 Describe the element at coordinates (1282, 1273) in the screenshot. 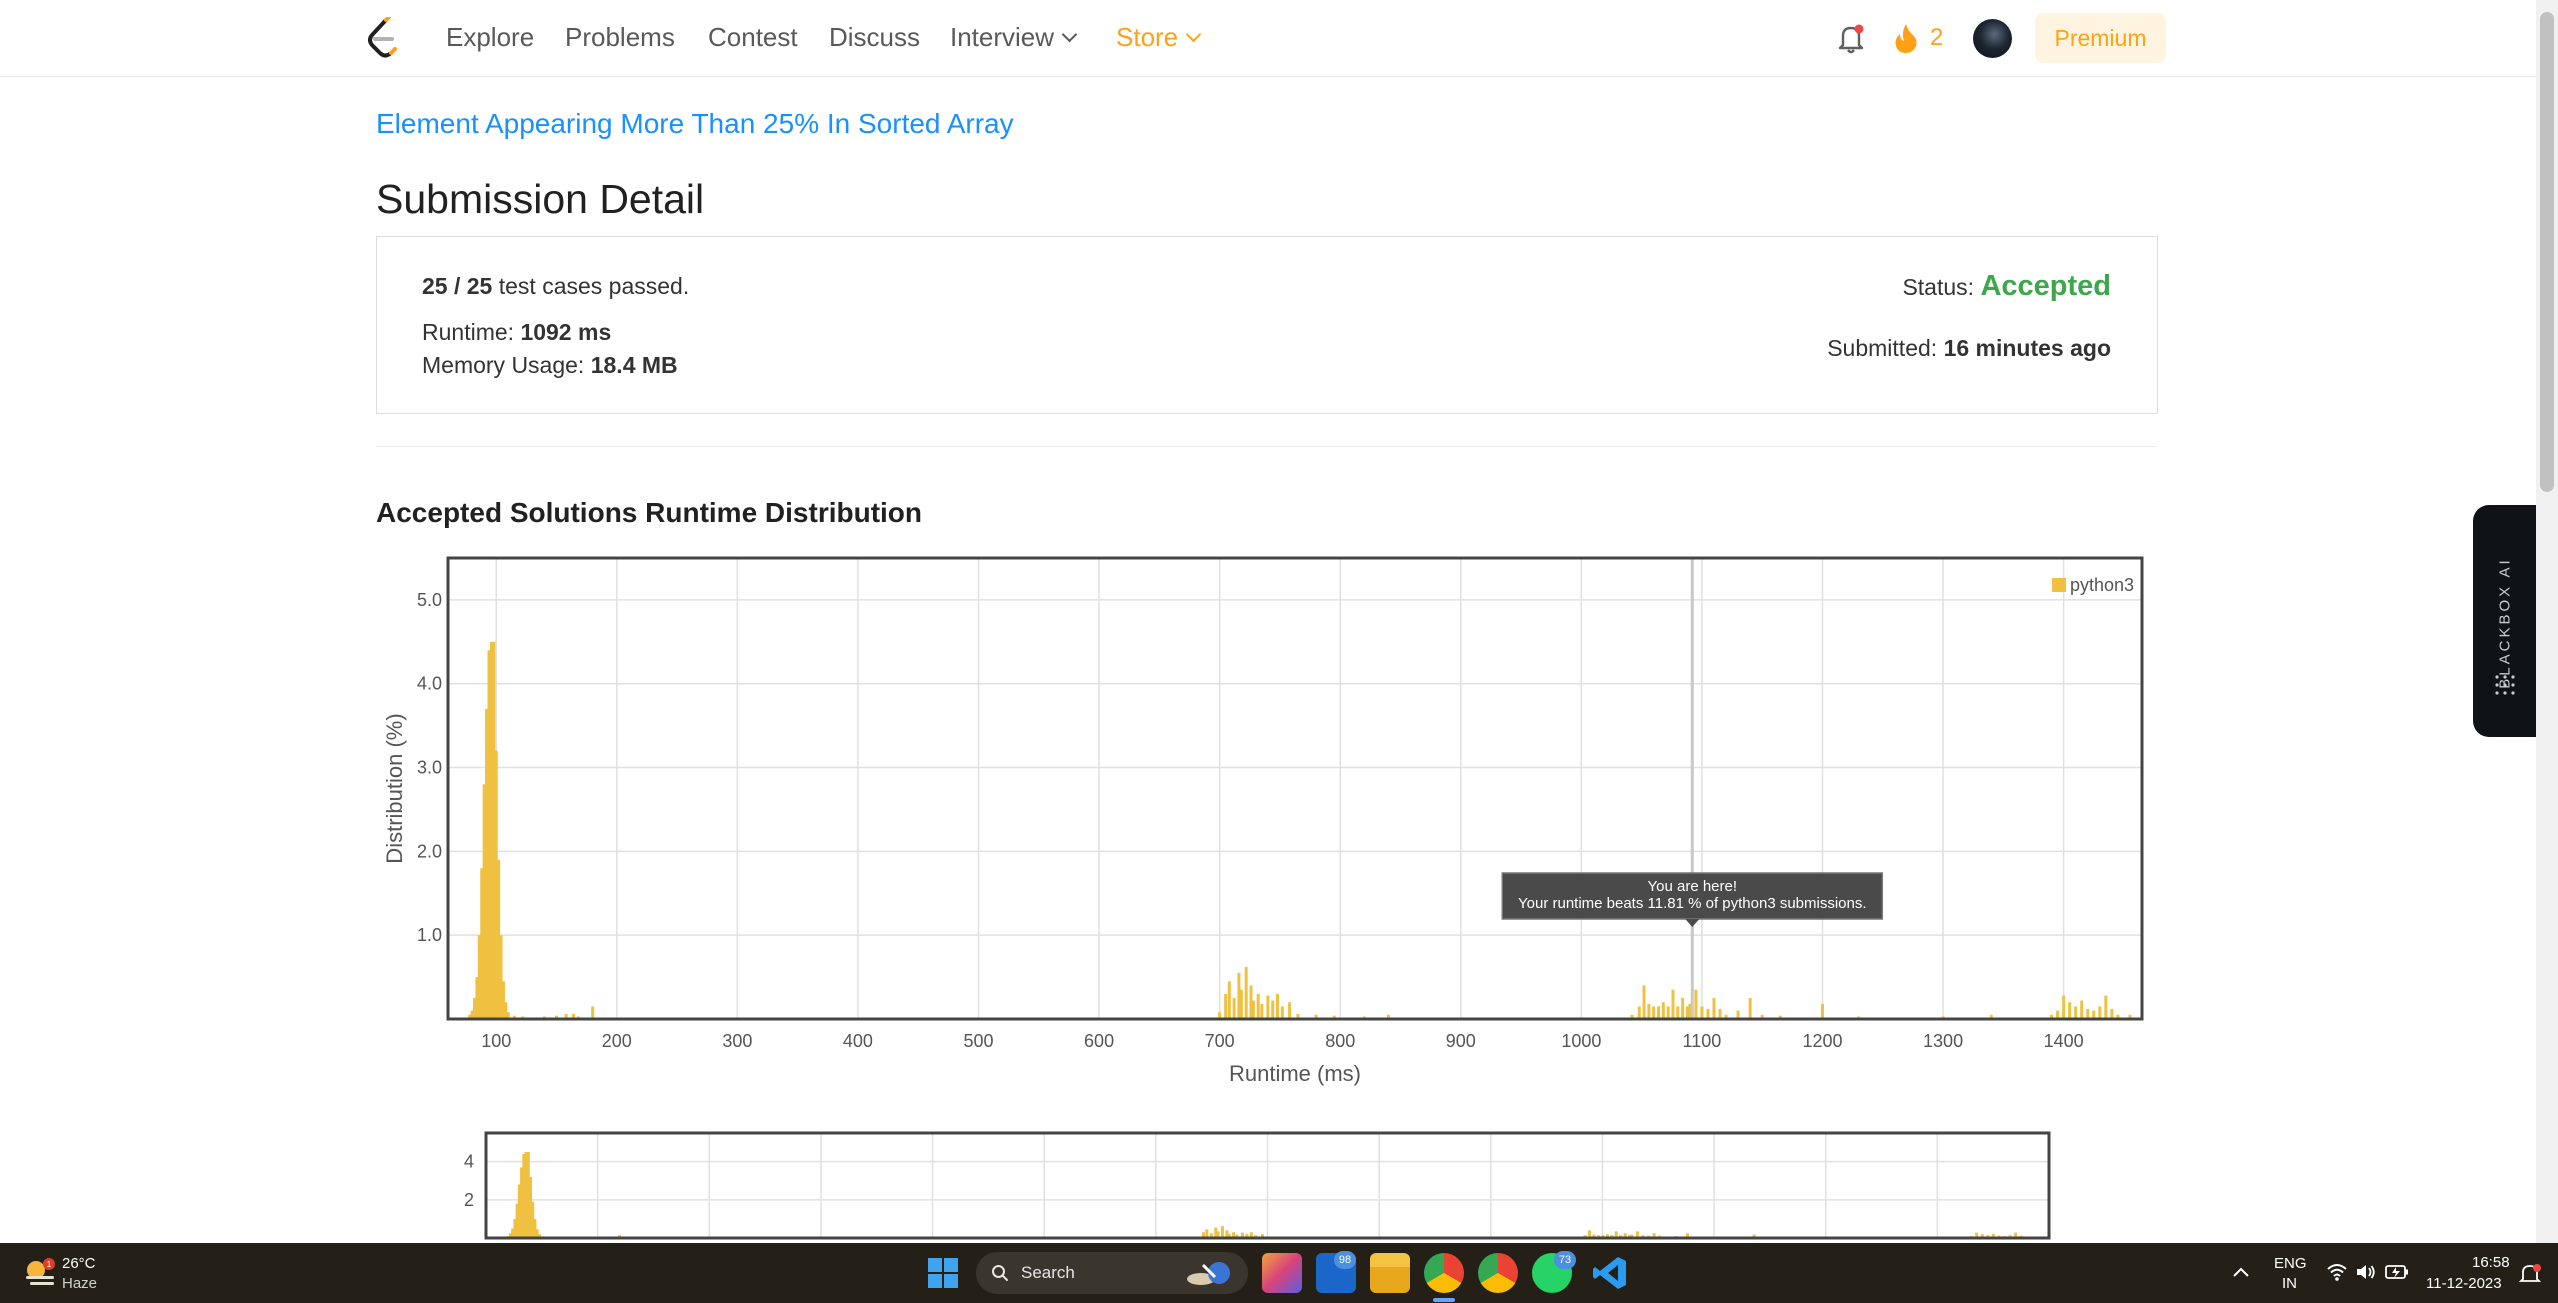

I see `copilot-app-icon` at that location.